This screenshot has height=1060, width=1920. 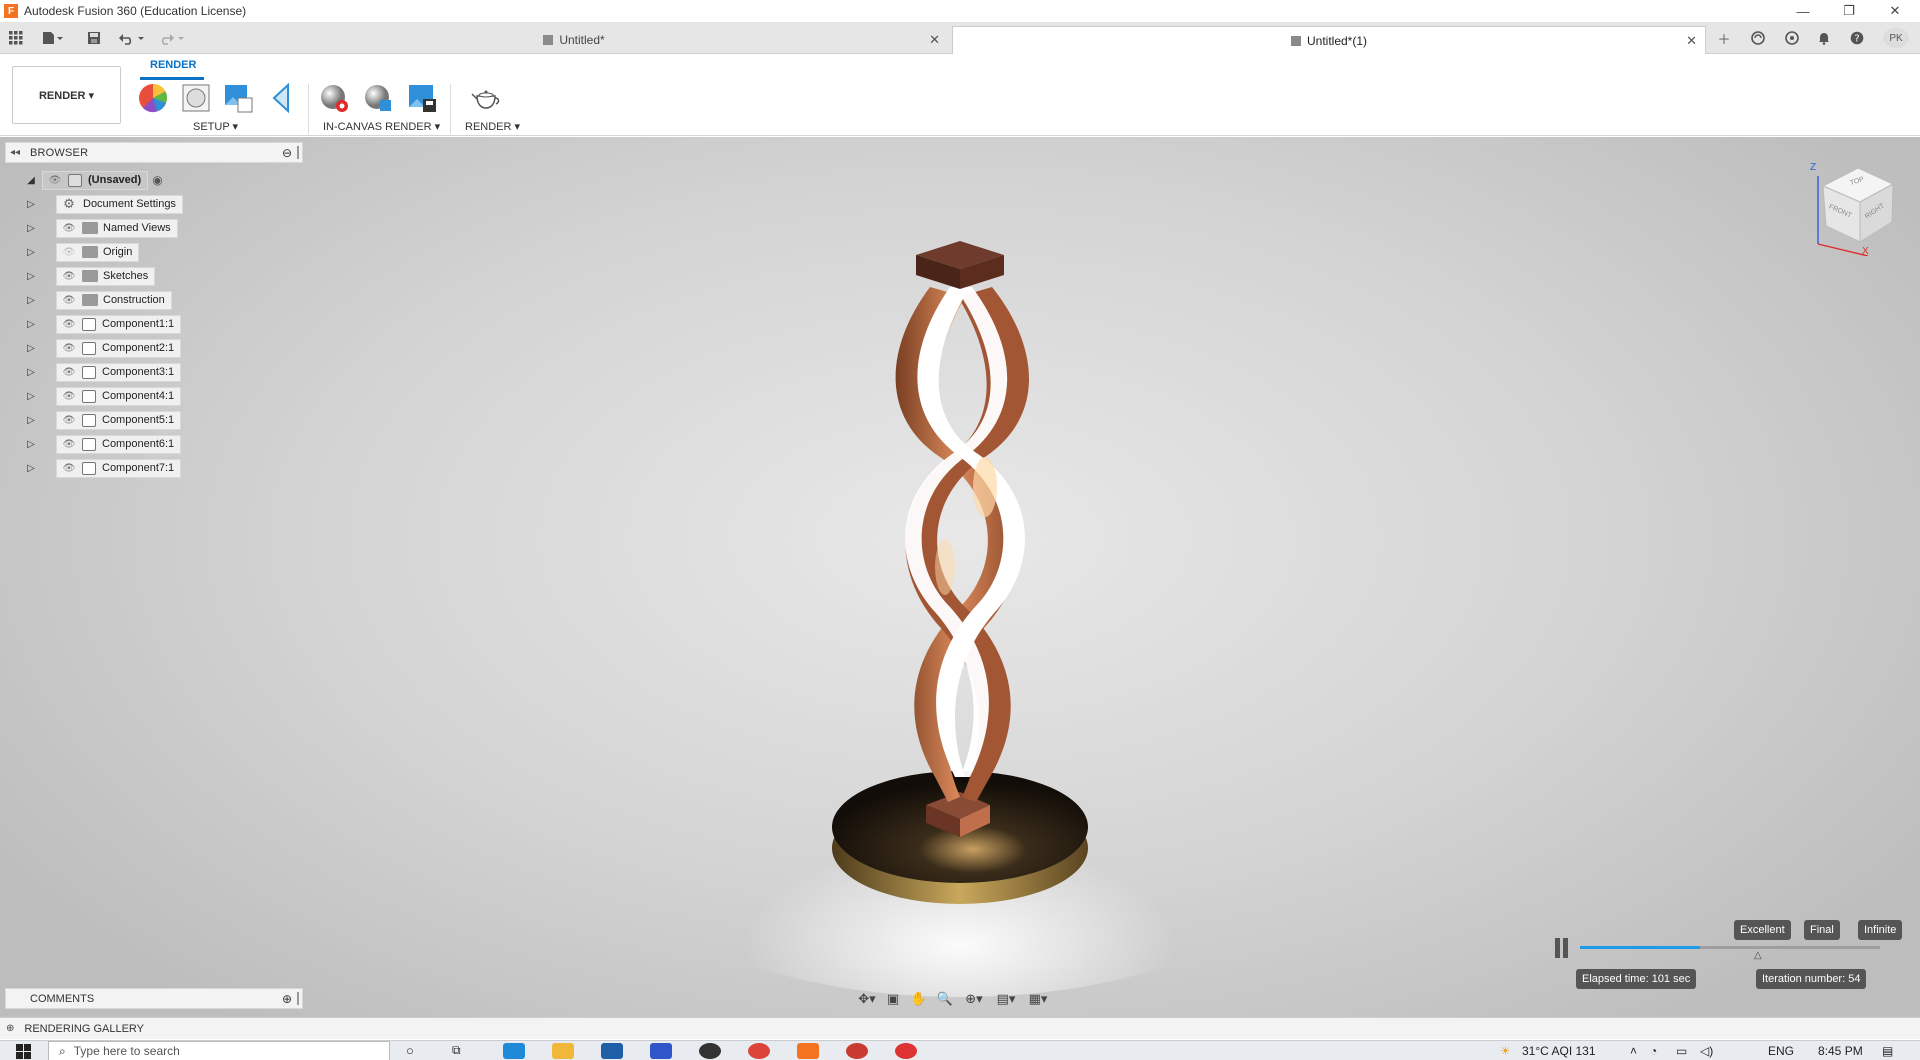 What do you see at coordinates (1329, 40) in the screenshot?
I see `tab-untitled-1: Untitled*(1) ✕` at bounding box center [1329, 40].